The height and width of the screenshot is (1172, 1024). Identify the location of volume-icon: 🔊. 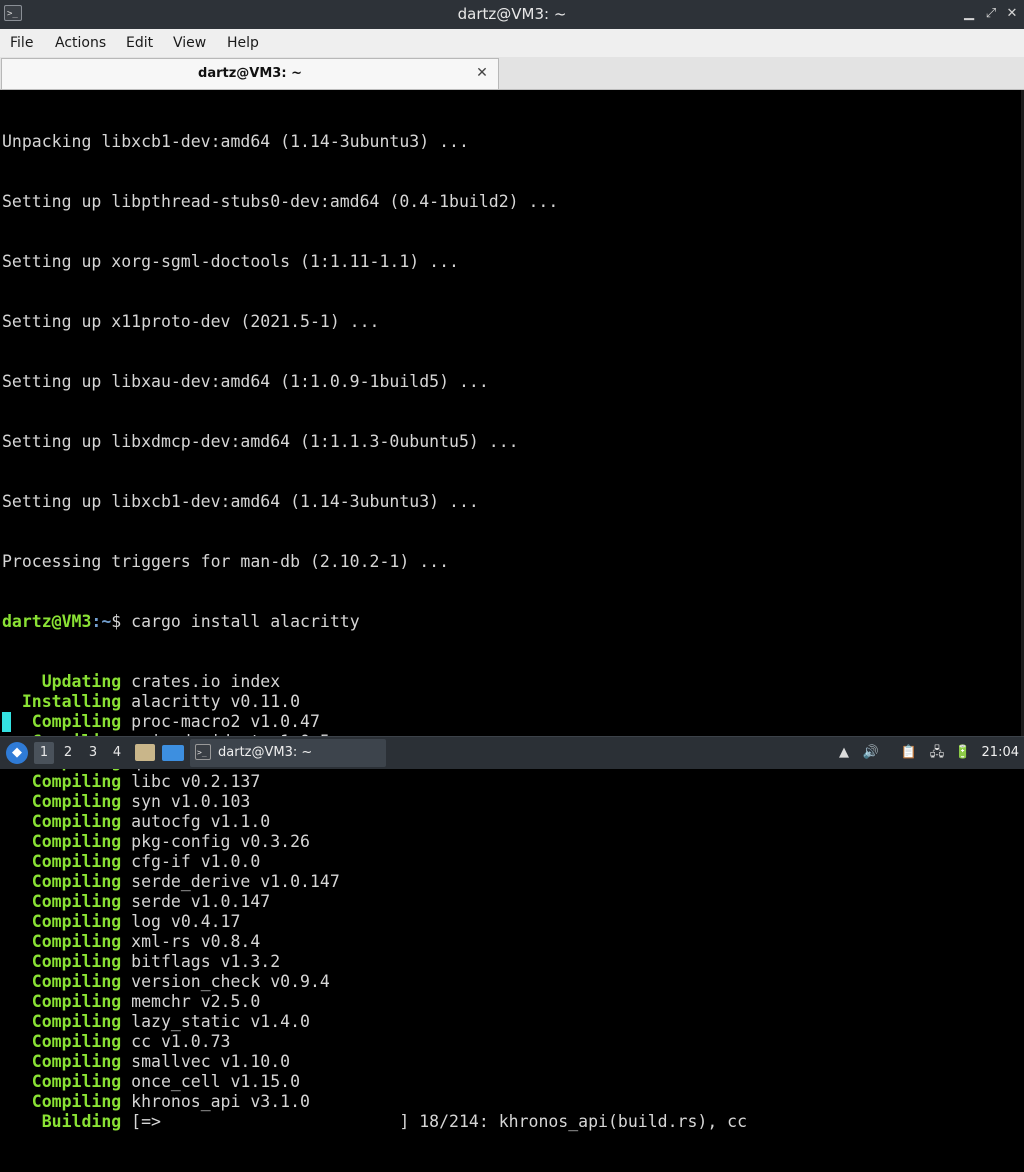
(871, 753).